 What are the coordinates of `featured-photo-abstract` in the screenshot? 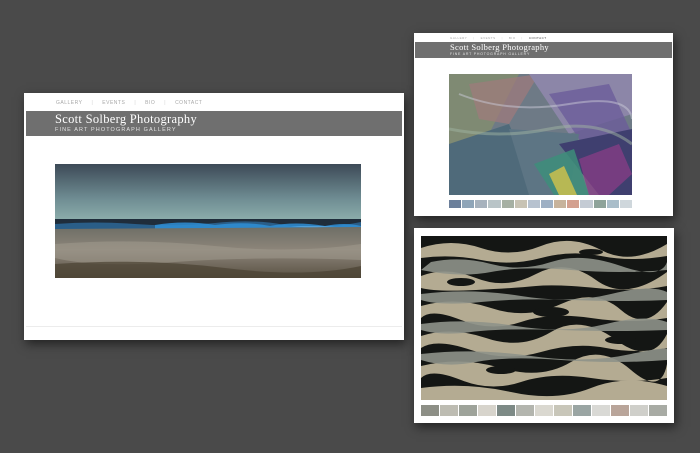 It's located at (540, 134).